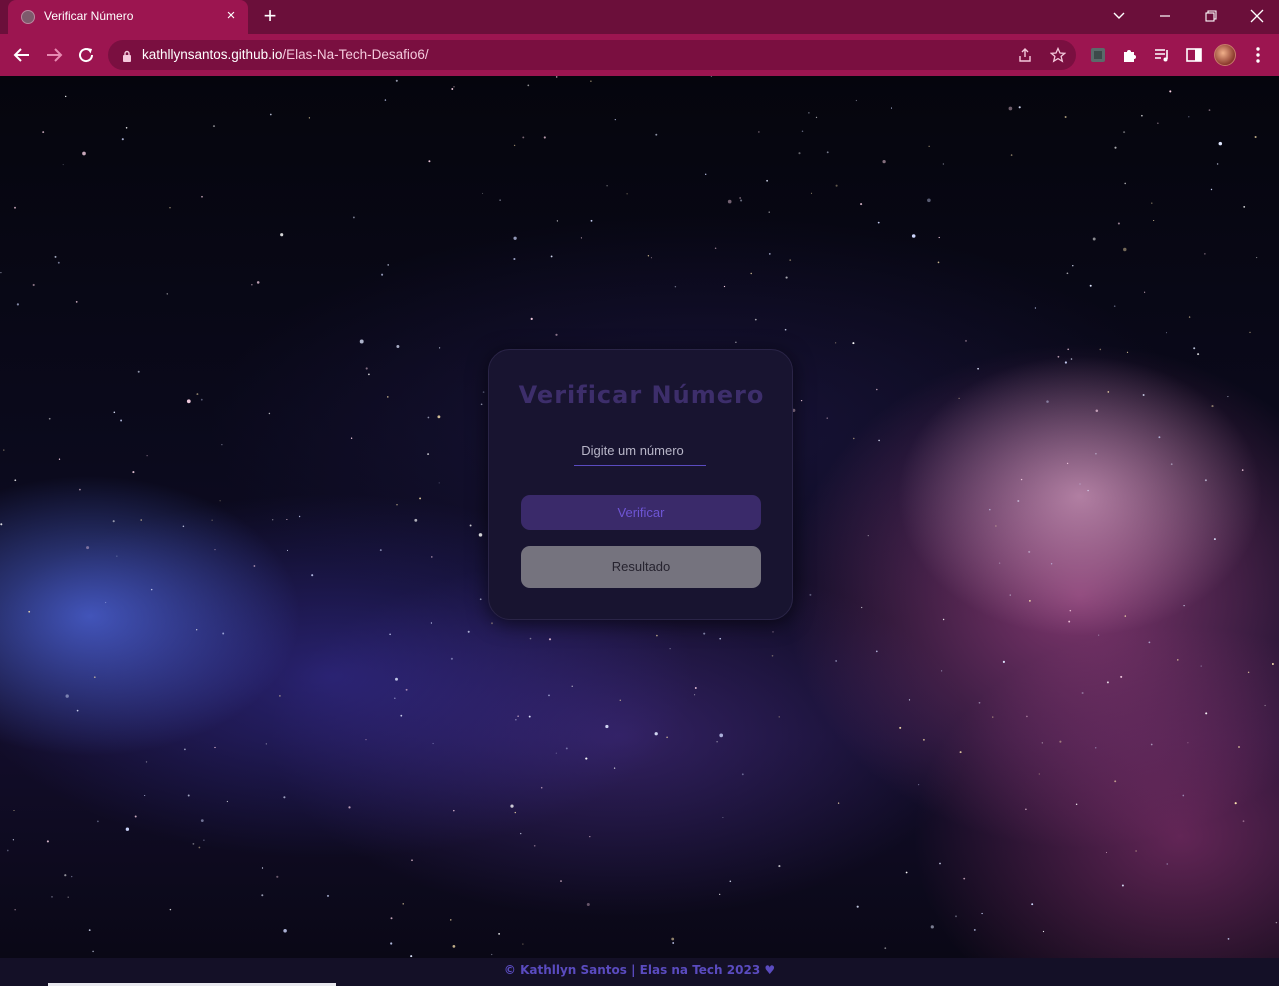  Describe the element at coordinates (54, 55) in the screenshot. I see `forward-arrow-icon` at that location.